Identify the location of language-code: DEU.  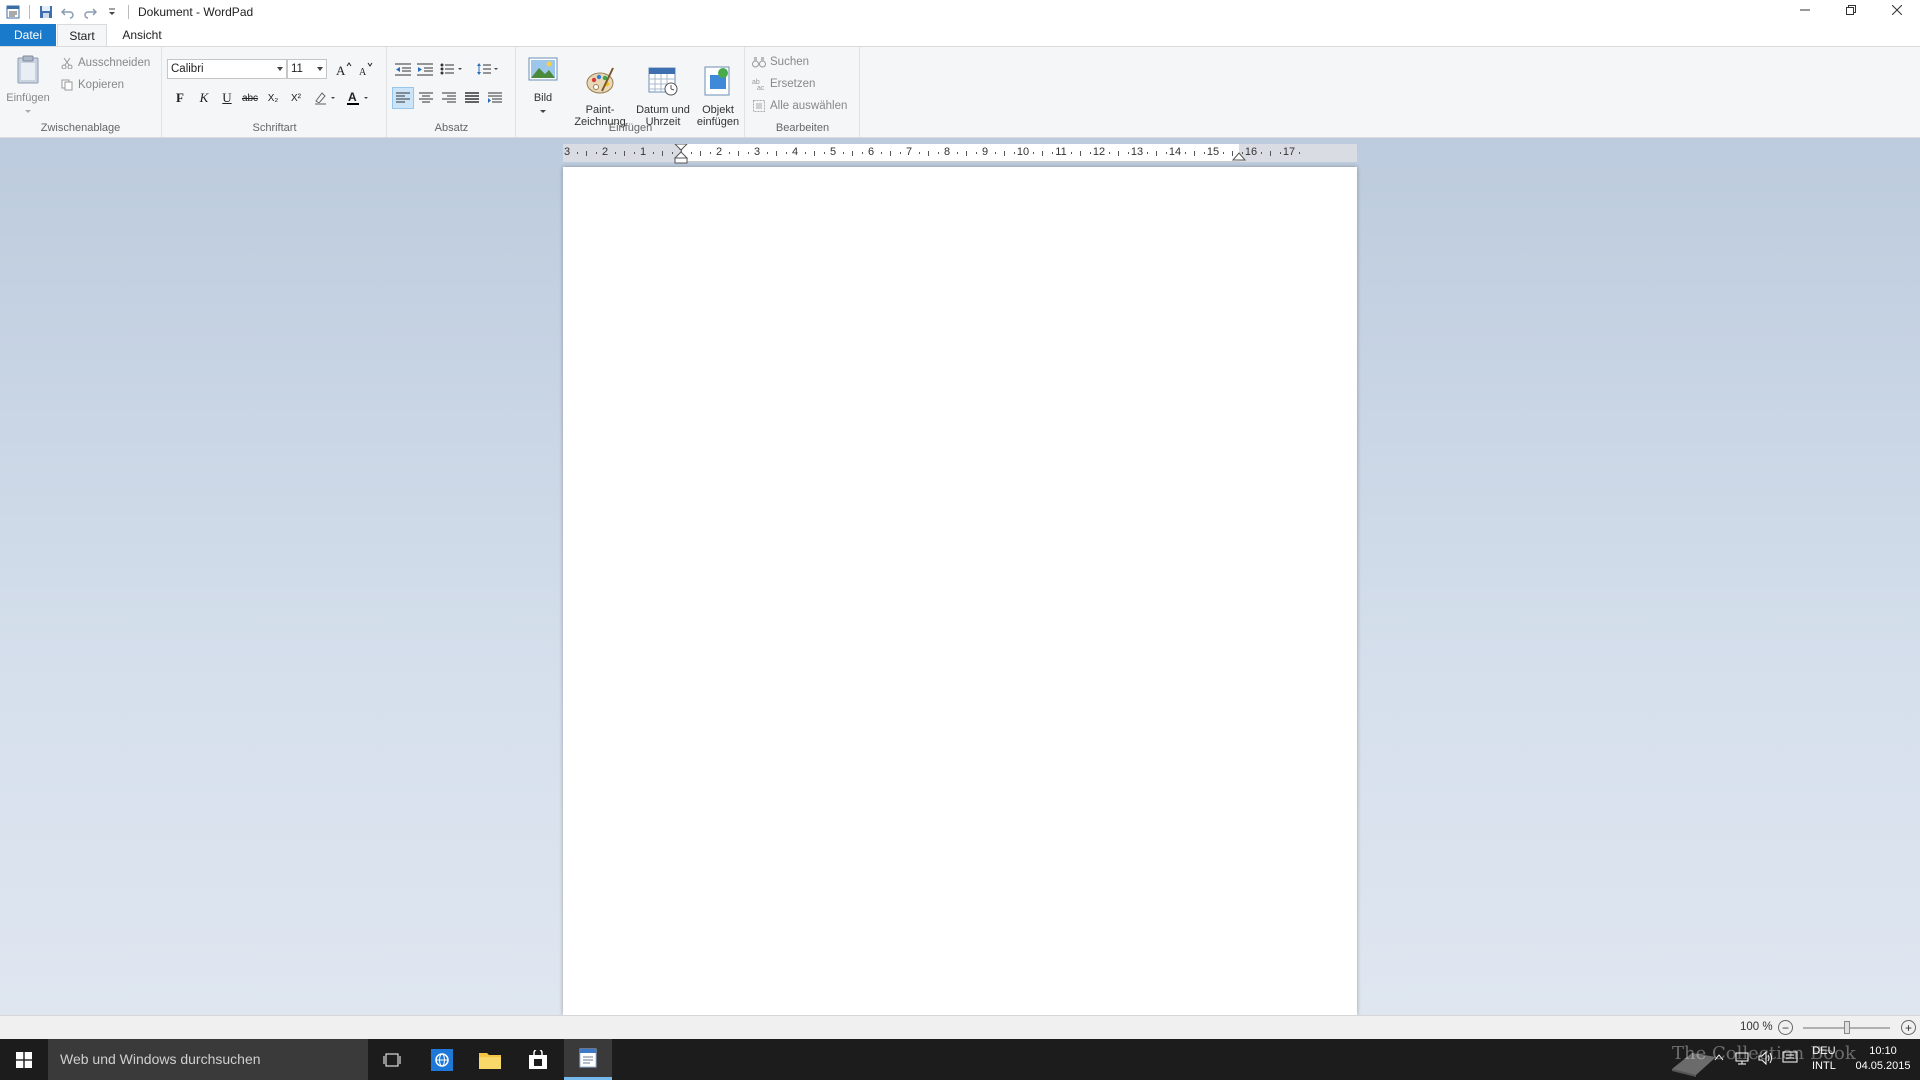
(1824, 1051).